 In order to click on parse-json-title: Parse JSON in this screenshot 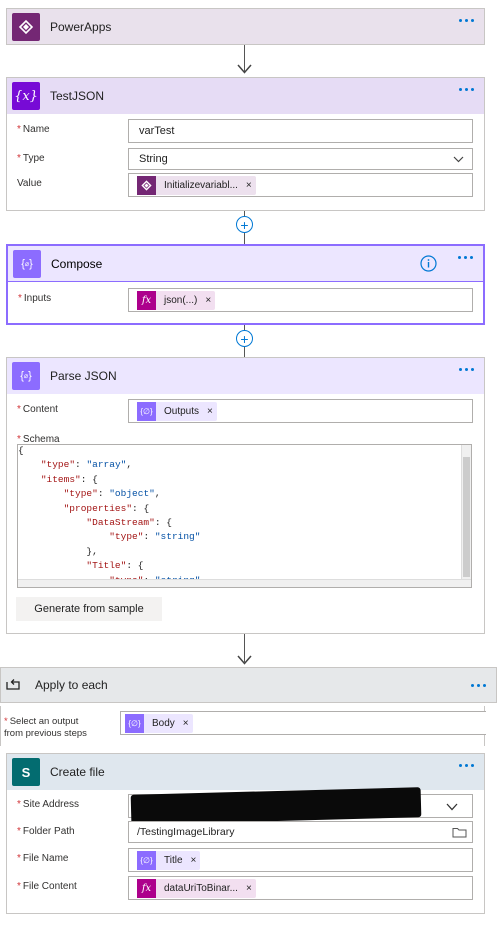, I will do `click(83, 376)`.